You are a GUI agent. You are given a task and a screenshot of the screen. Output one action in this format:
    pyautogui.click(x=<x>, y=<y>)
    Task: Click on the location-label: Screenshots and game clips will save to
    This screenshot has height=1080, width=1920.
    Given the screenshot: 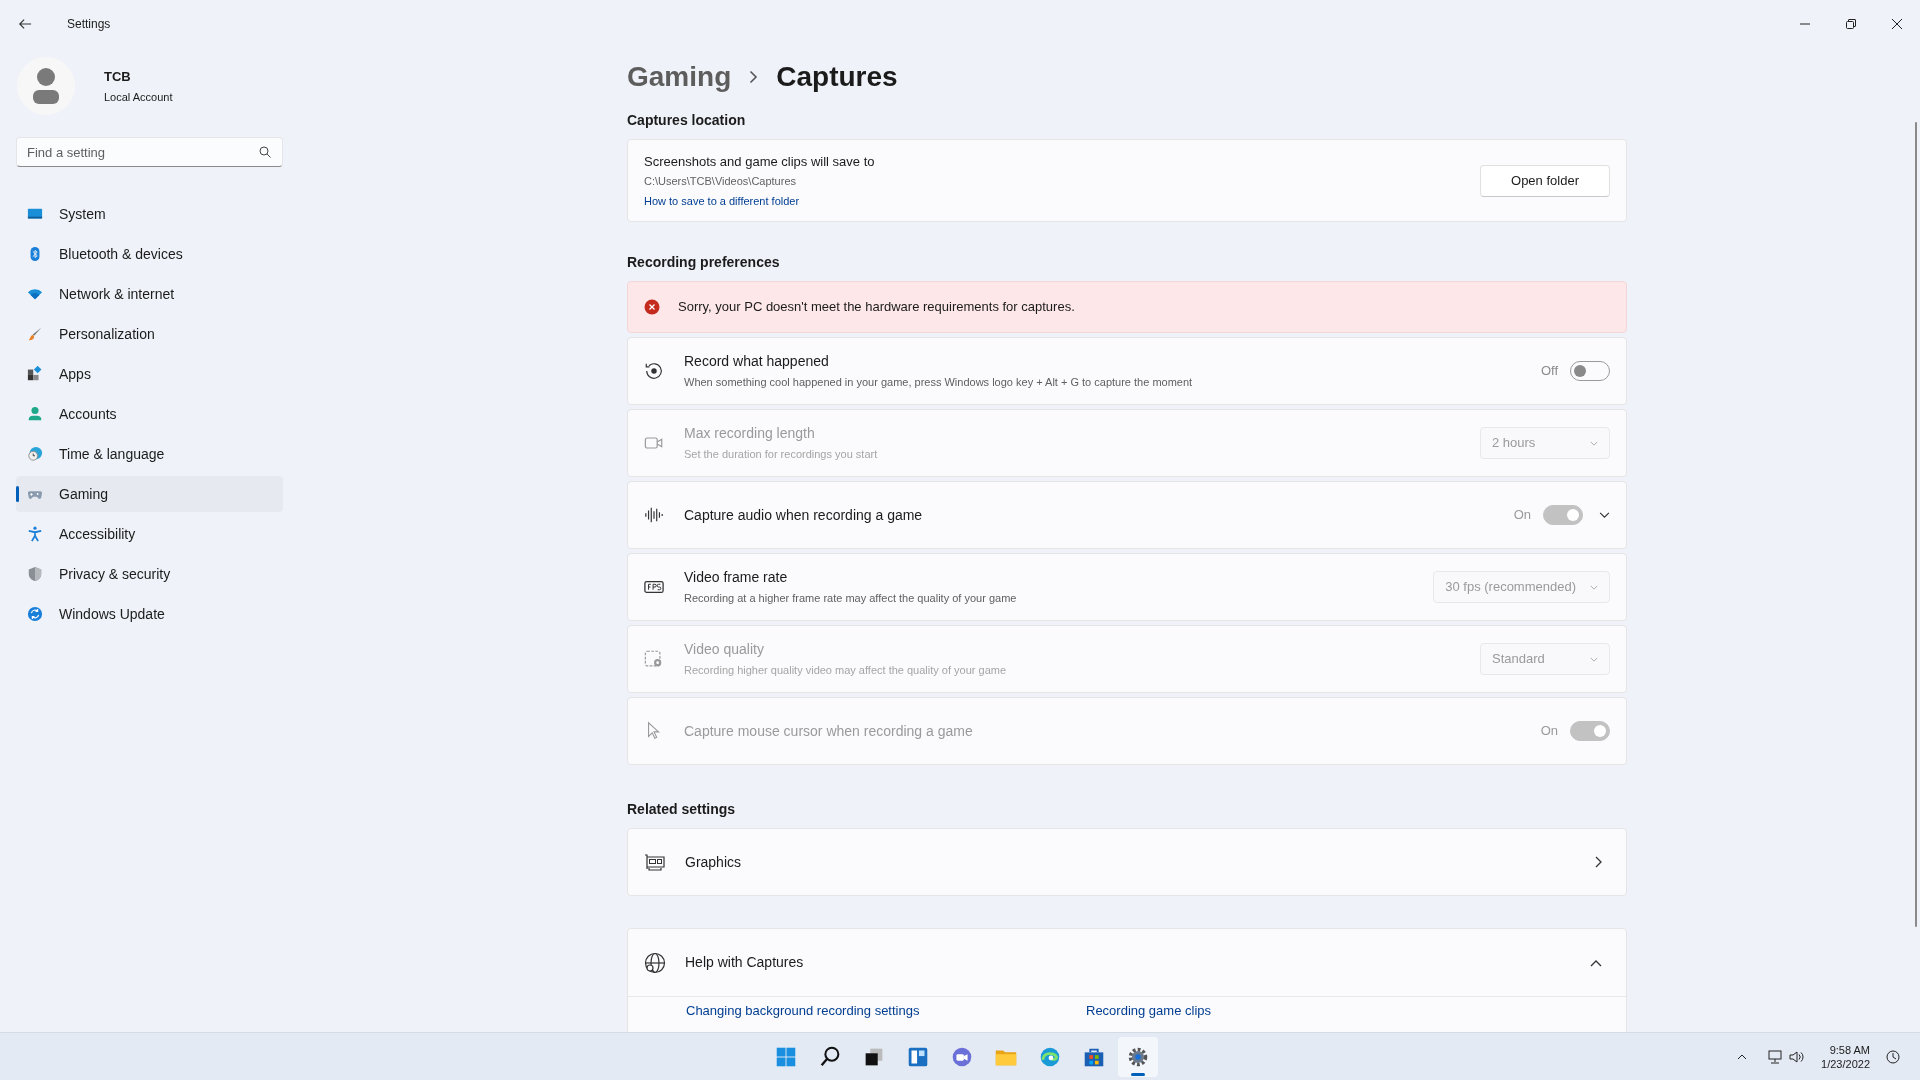 What is the action you would take?
    pyautogui.click(x=759, y=161)
    